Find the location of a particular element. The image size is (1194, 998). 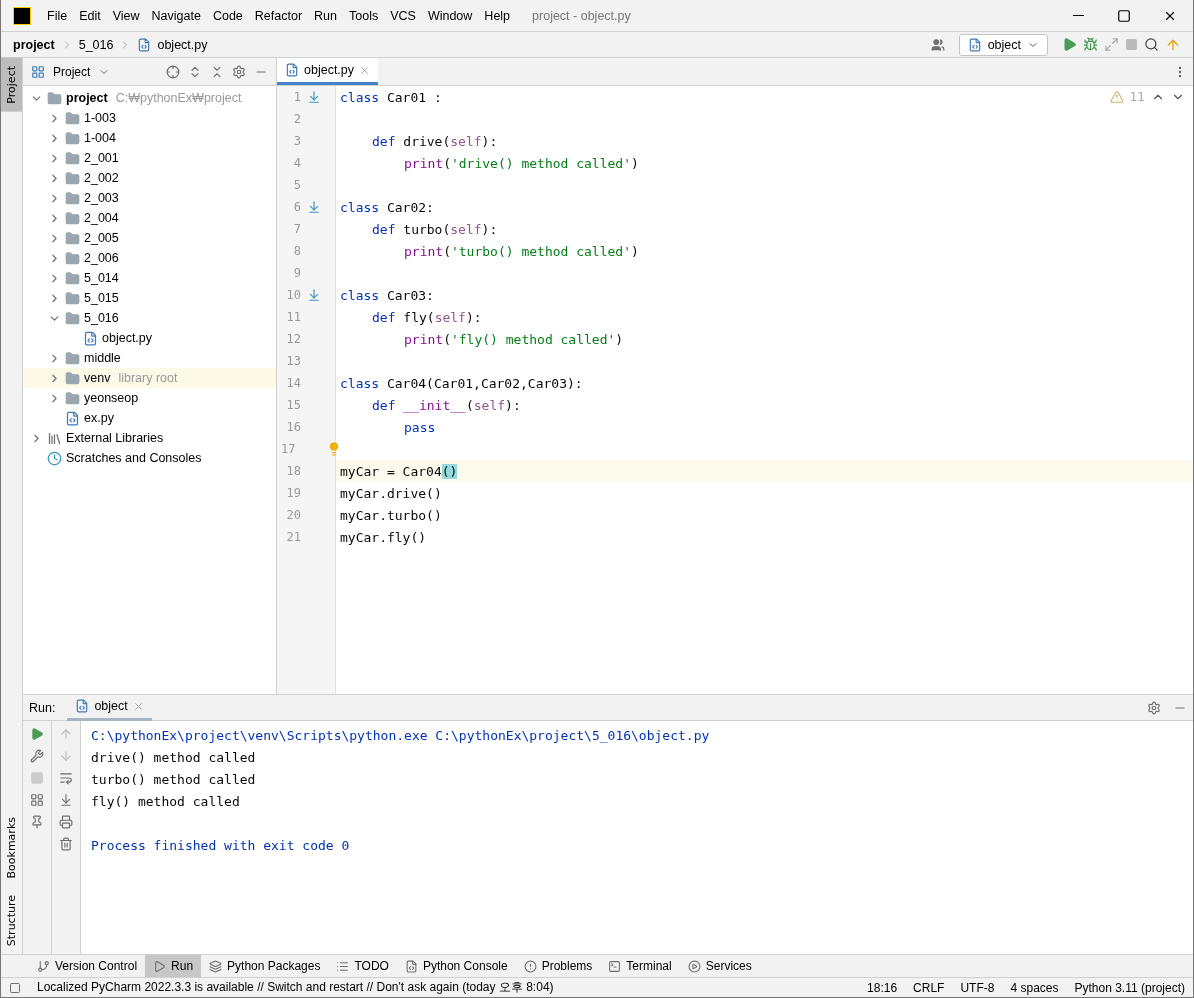

code-line: print('fly() method called') is located at coordinates (514, 339).